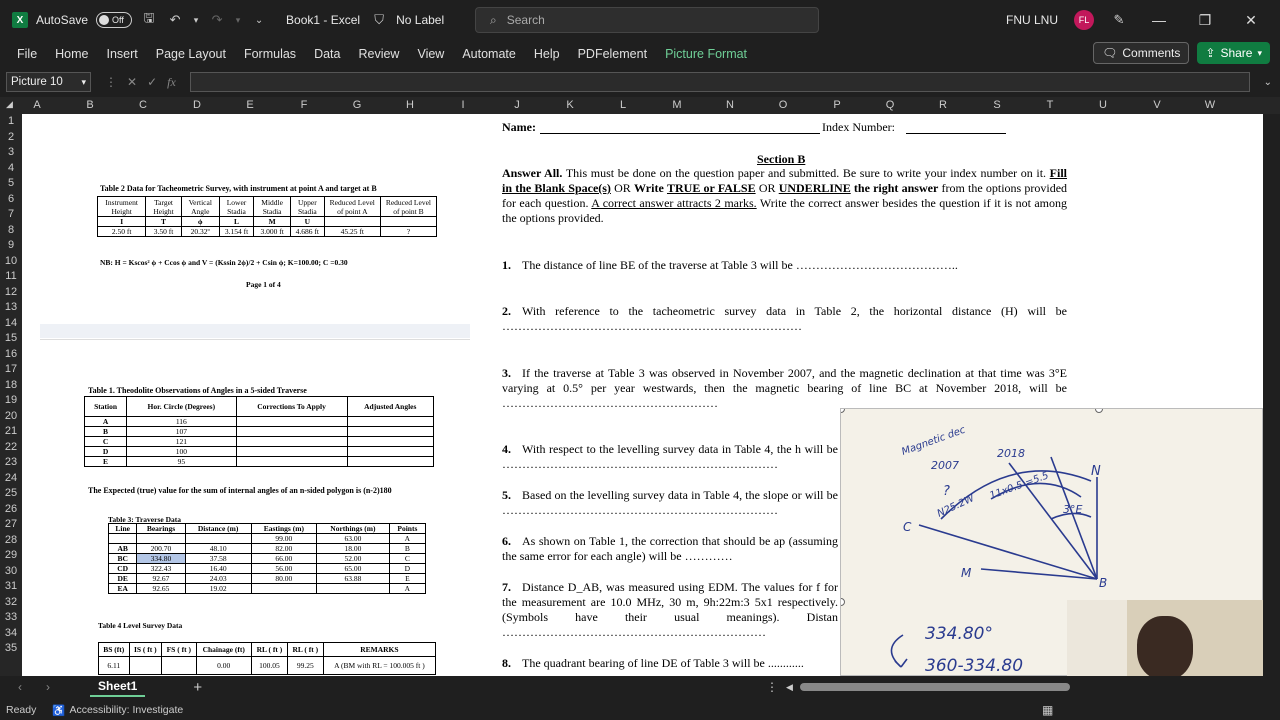  I want to click on more-options-icon: ⋮, so click(111, 82).